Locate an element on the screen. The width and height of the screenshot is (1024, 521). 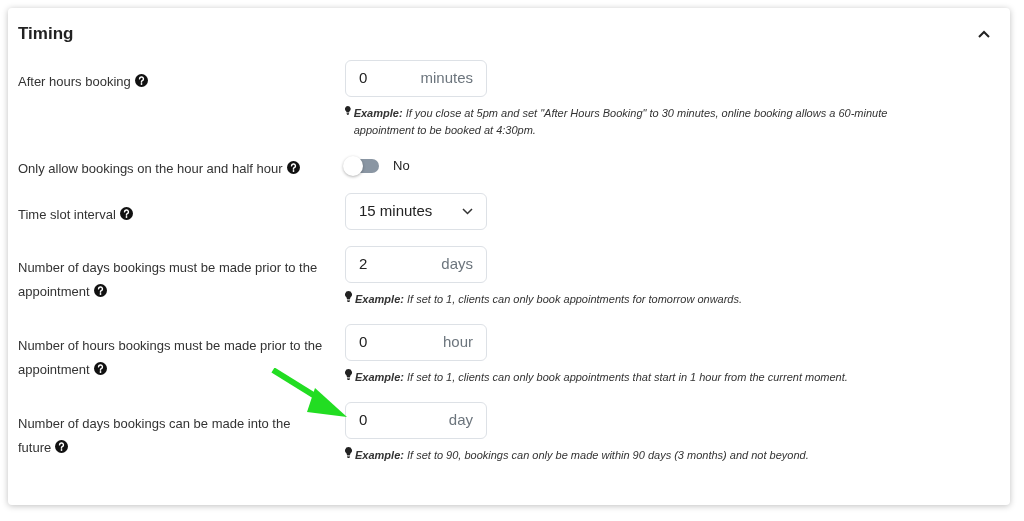
toggle-label: No is located at coordinates (401, 166).